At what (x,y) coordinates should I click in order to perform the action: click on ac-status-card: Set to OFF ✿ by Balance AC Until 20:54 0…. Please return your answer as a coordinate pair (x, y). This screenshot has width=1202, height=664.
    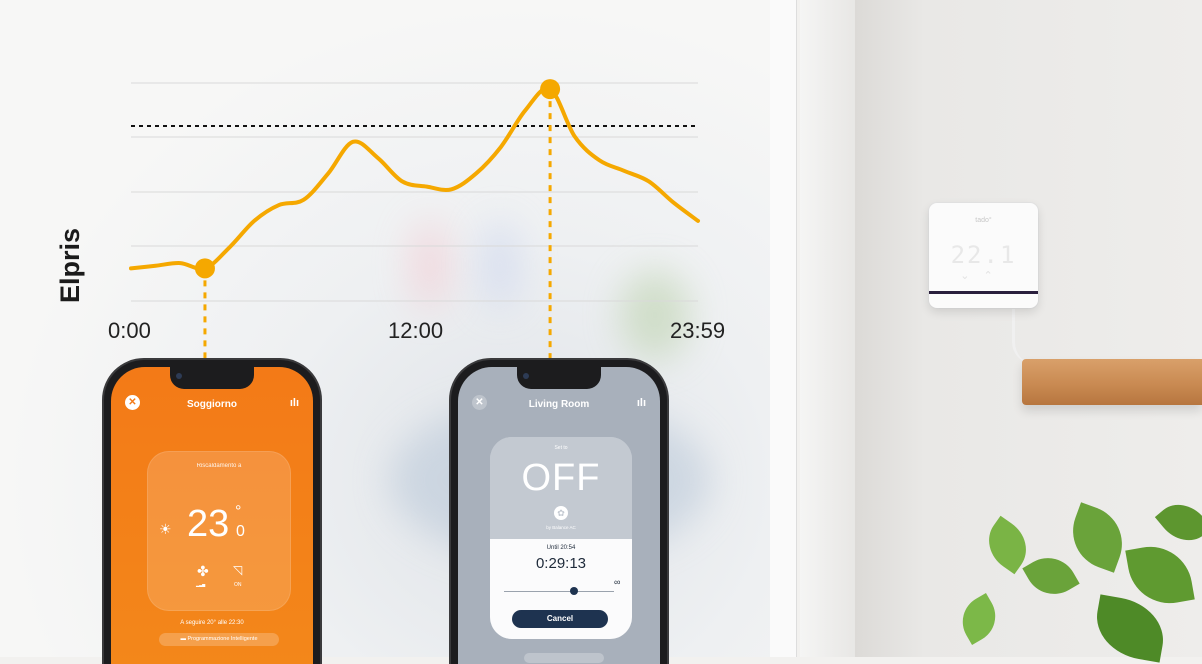
    Looking at the image, I should click on (561, 538).